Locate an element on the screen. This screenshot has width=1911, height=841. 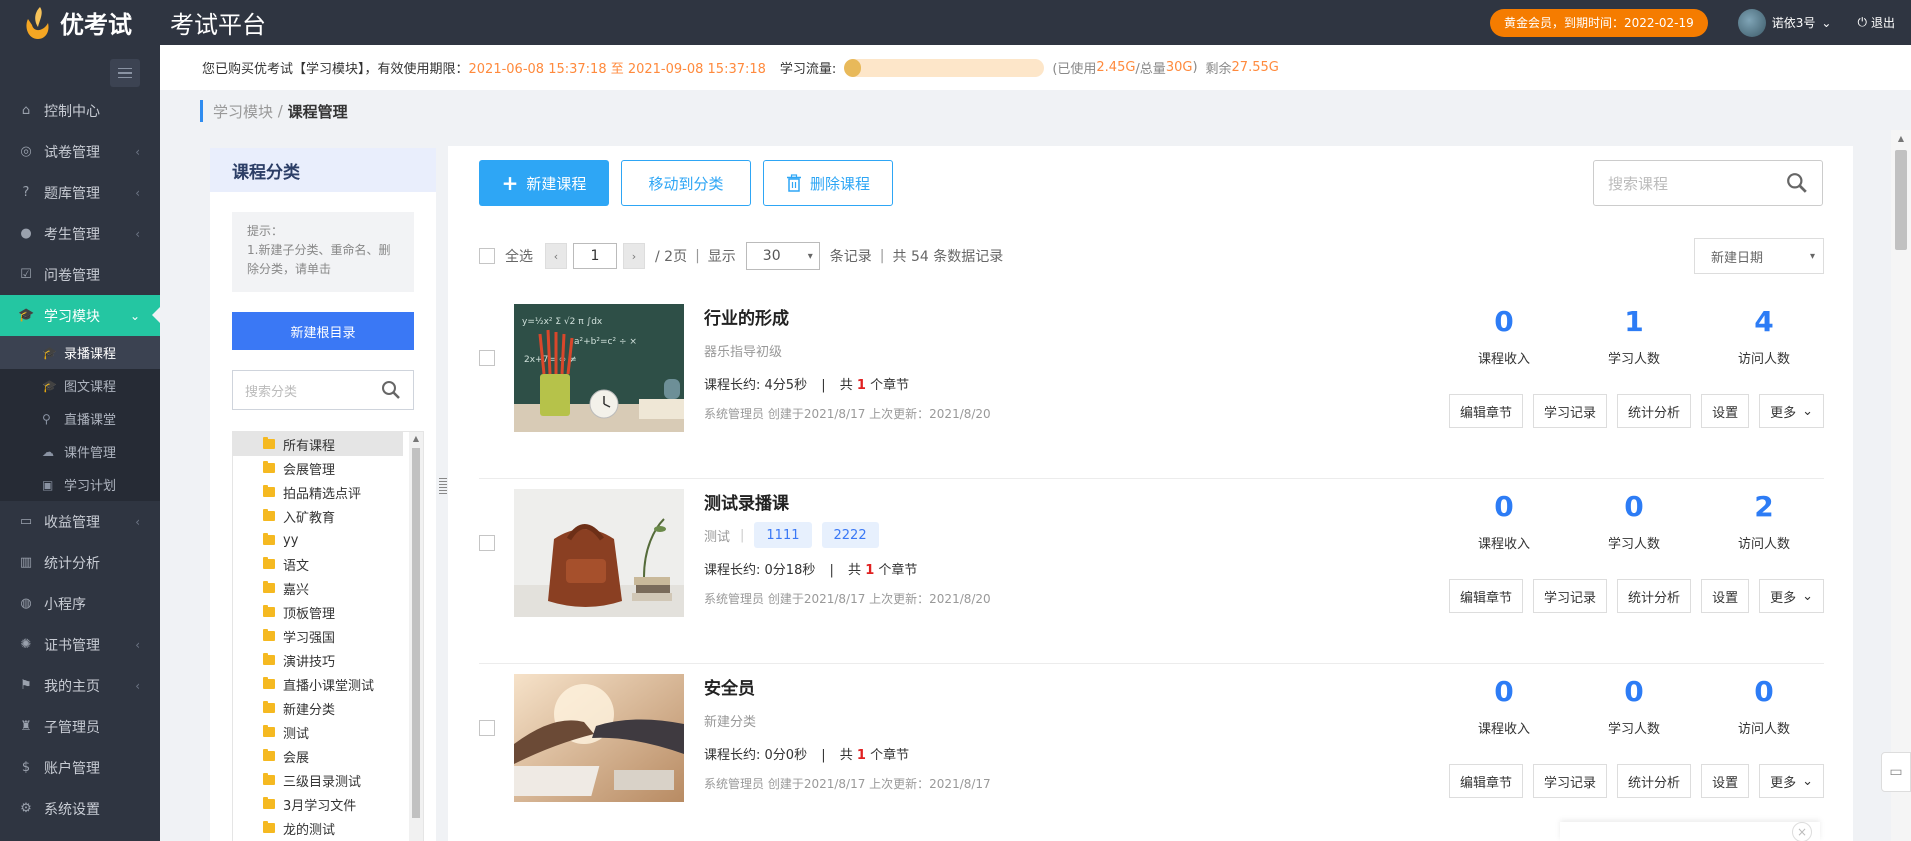
tree-scroll-thumb is located at coordinates (416, 633).